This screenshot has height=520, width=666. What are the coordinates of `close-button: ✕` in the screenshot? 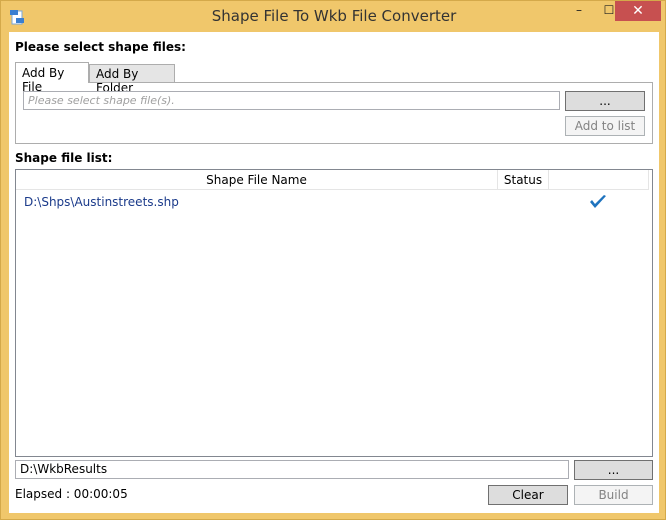 It's located at (638, 11).